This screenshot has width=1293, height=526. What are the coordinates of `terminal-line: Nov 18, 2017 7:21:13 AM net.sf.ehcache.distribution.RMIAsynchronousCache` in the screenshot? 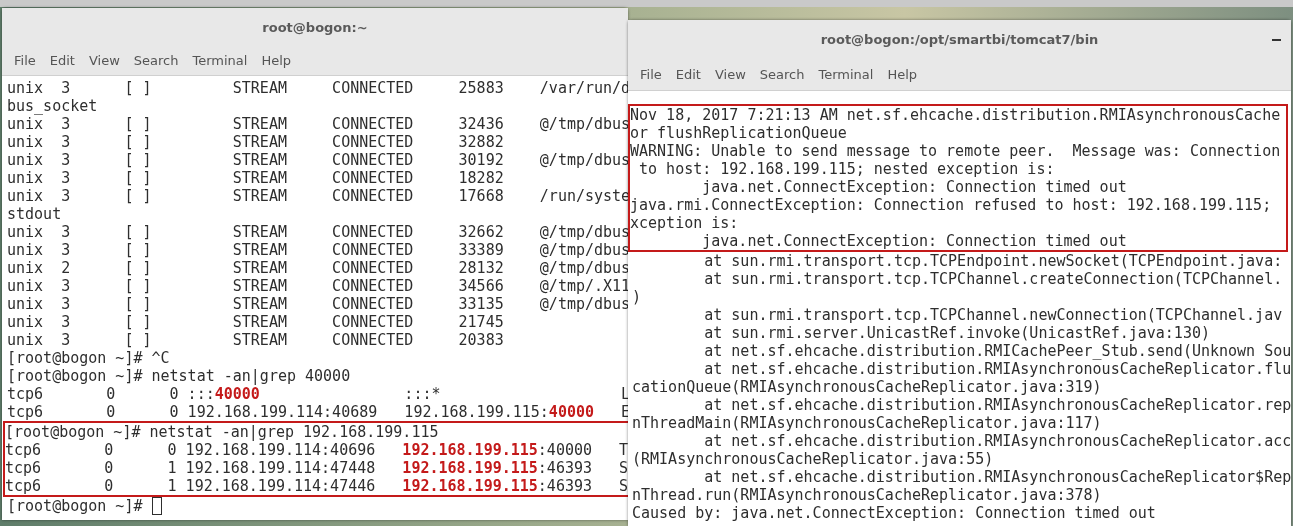 It's located at (955, 115).